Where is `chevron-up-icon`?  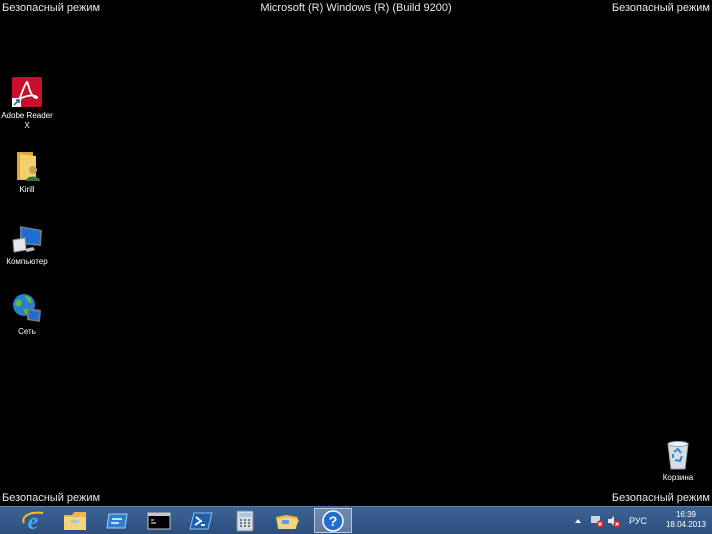 chevron-up-icon is located at coordinates (578, 520).